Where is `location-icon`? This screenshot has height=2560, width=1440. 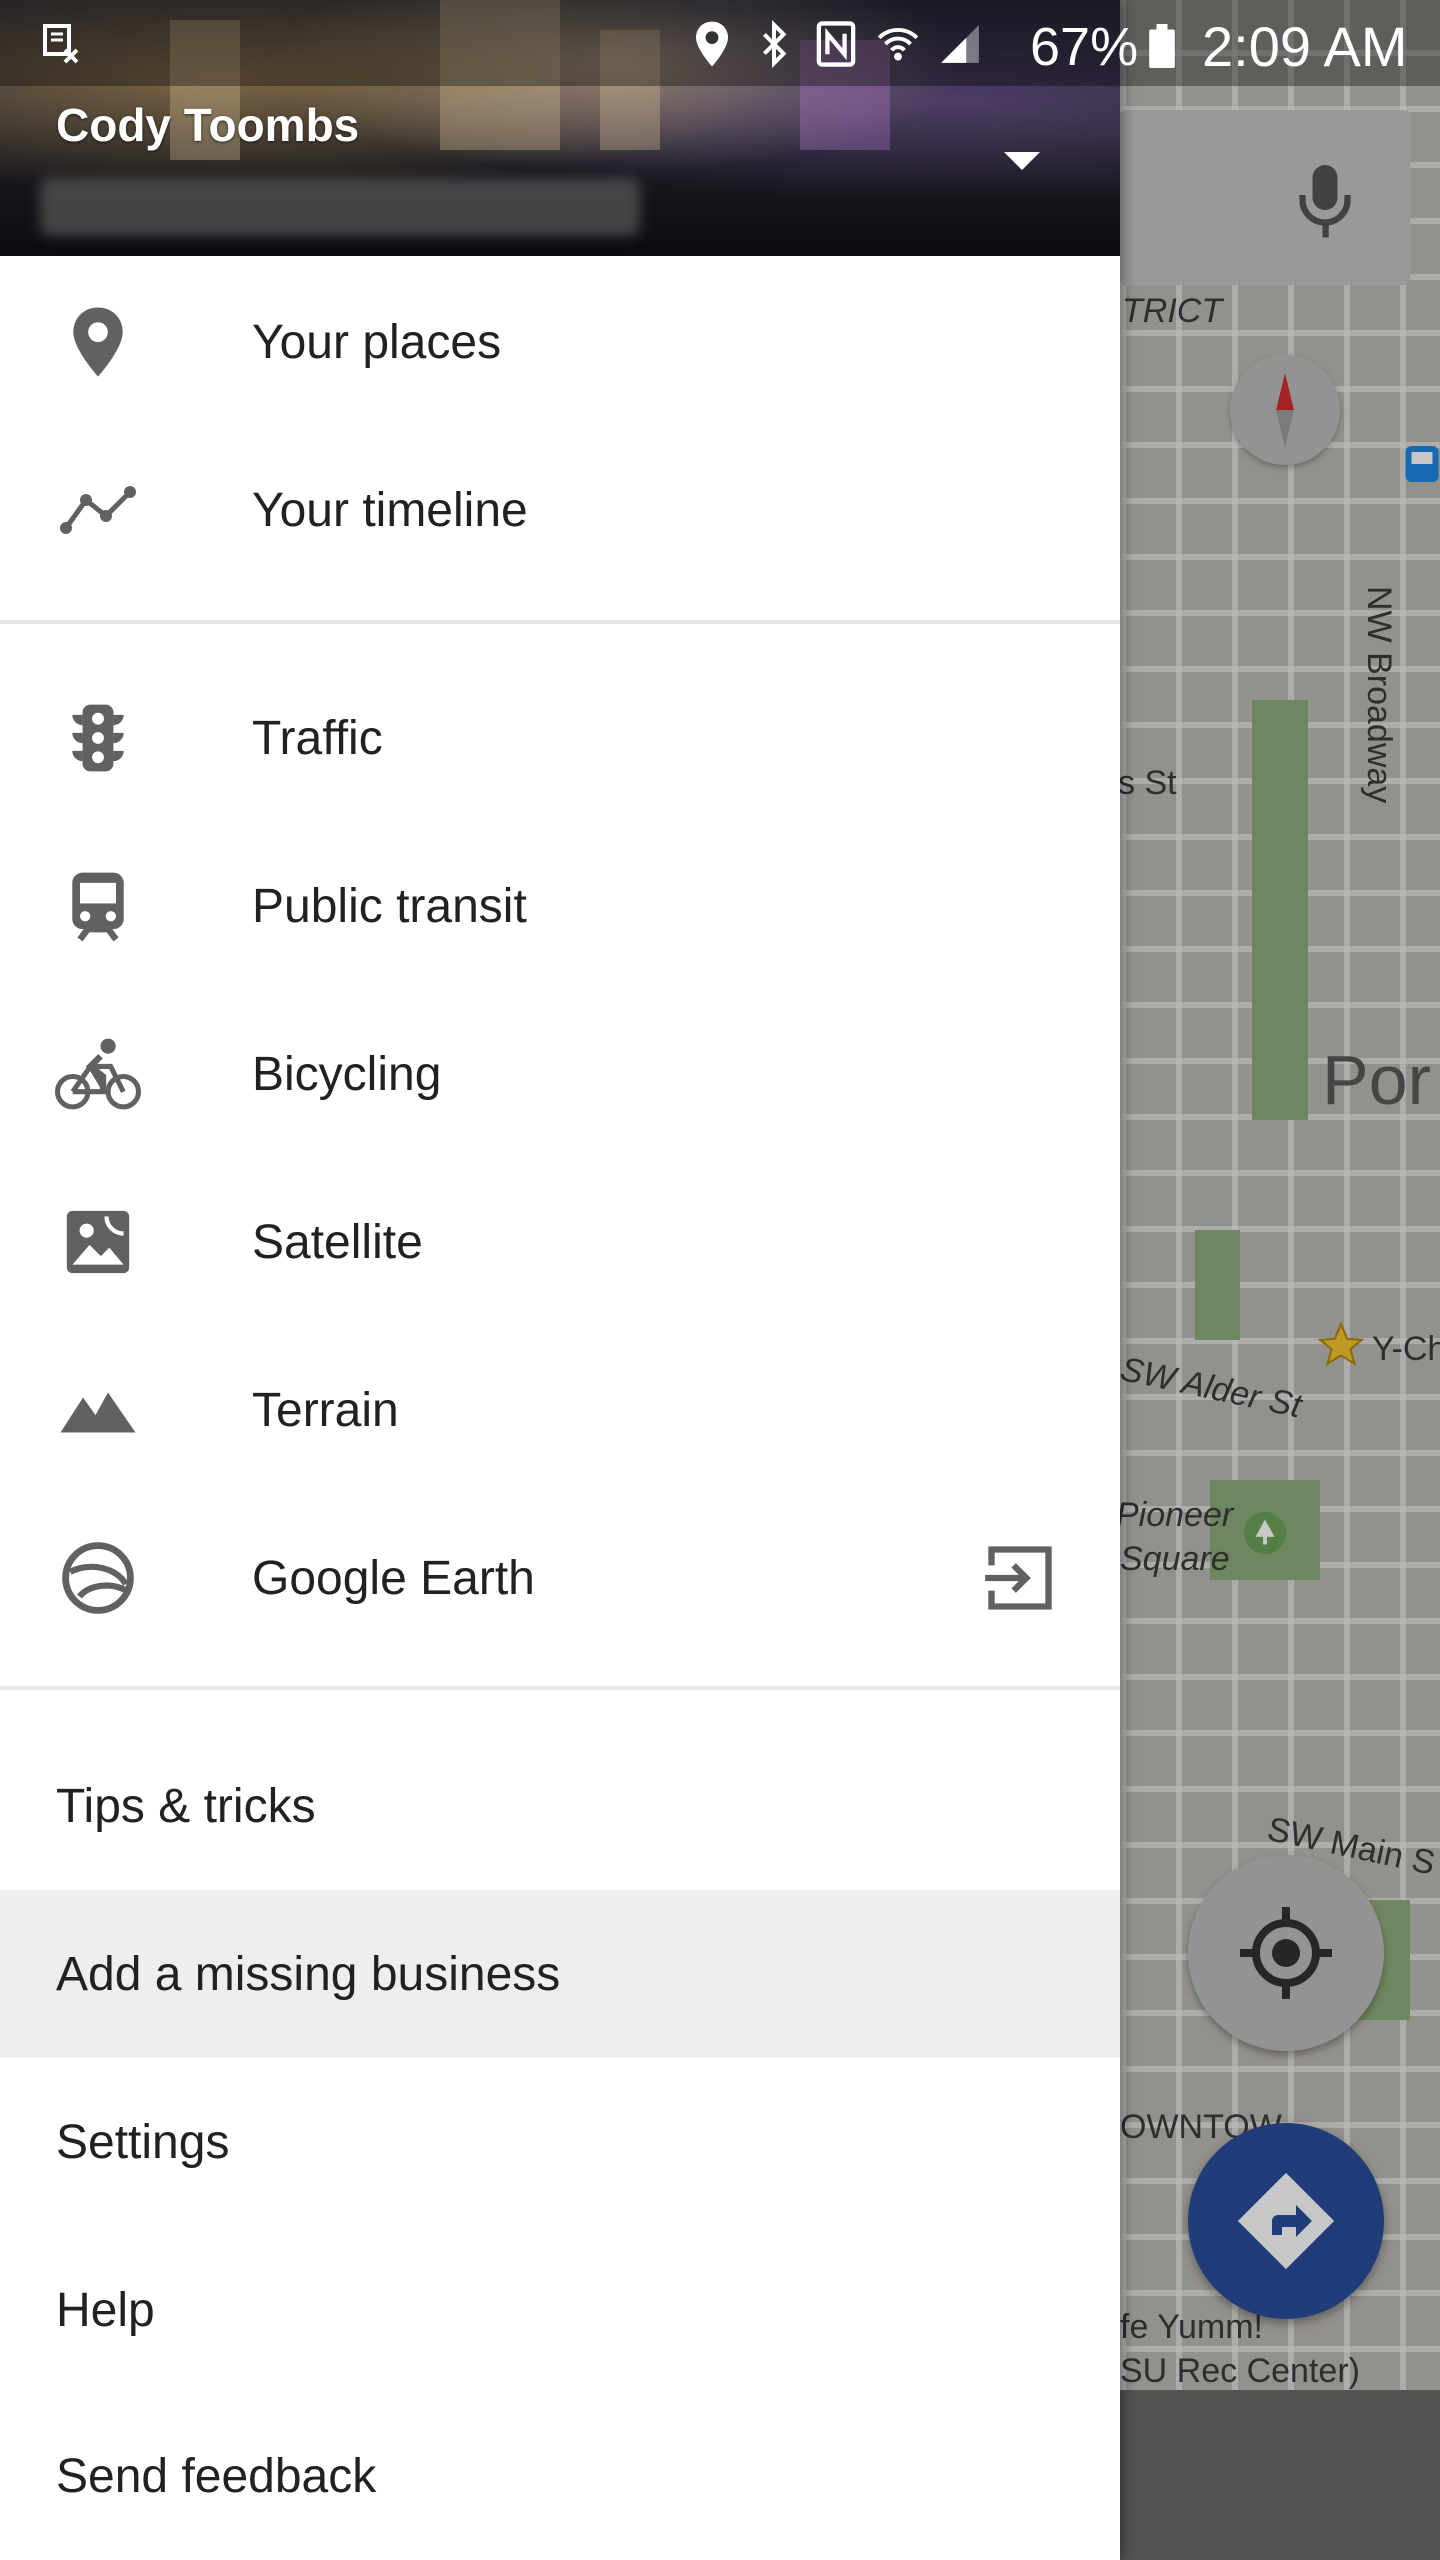
location-icon is located at coordinates (712, 44).